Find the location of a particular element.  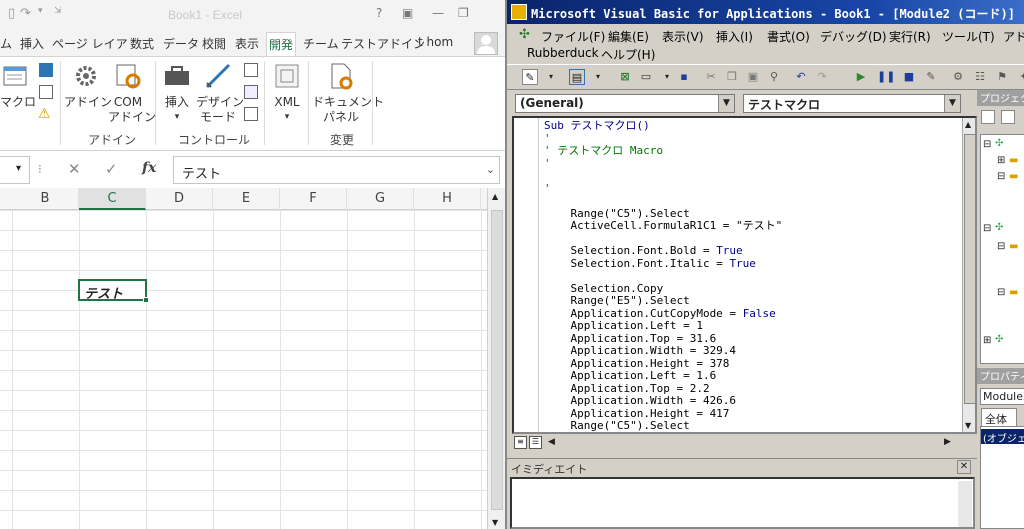

menu-tools: ツール(T) is located at coordinates (968, 36).